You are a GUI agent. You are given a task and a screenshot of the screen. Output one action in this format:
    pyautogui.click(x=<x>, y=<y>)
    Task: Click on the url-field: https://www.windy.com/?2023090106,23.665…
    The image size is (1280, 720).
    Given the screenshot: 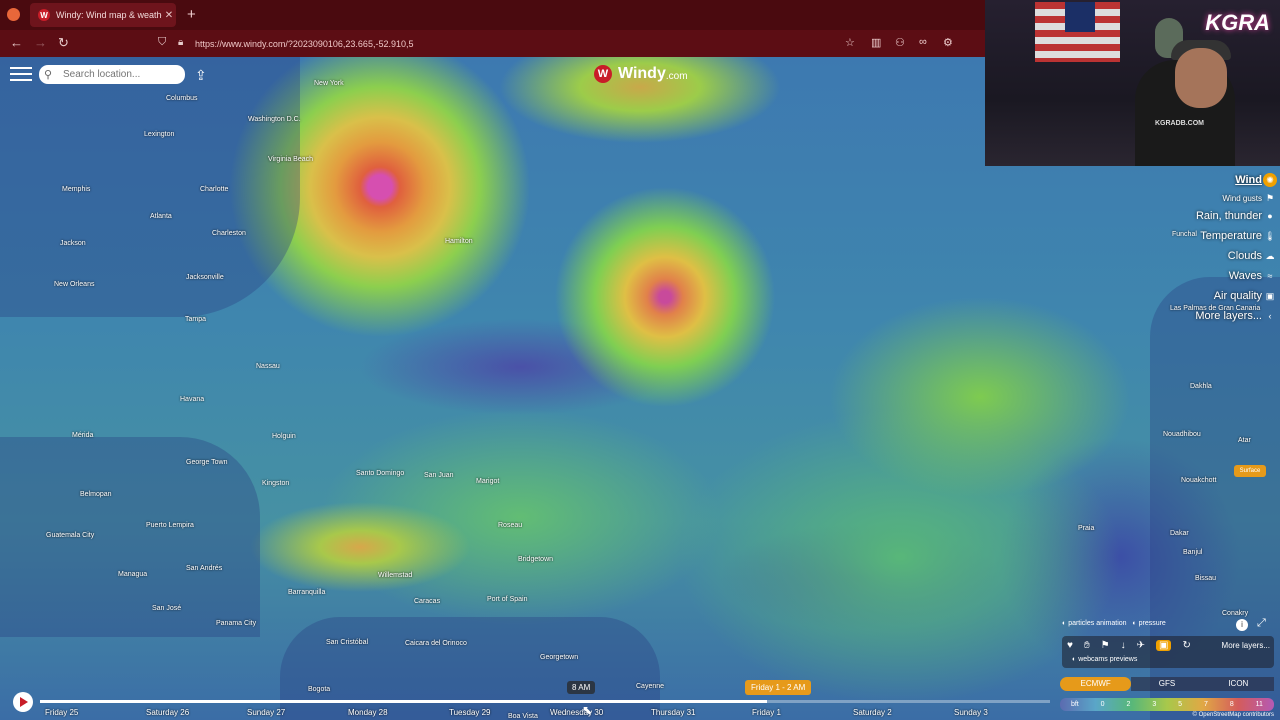 What is the action you would take?
    pyautogui.click(x=304, y=44)
    